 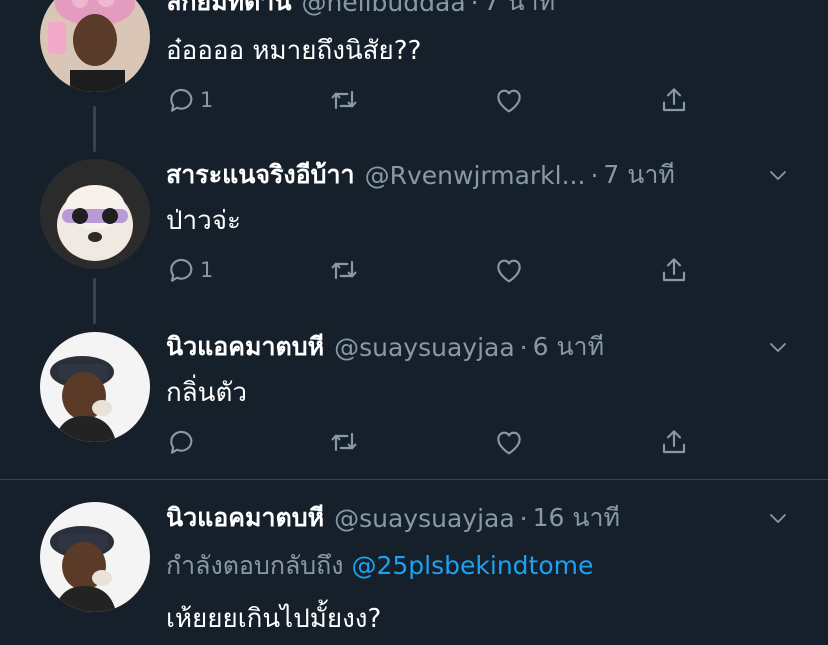 I want to click on replying-to-label: กำลังตอบกลับถึง, so click(x=255, y=565).